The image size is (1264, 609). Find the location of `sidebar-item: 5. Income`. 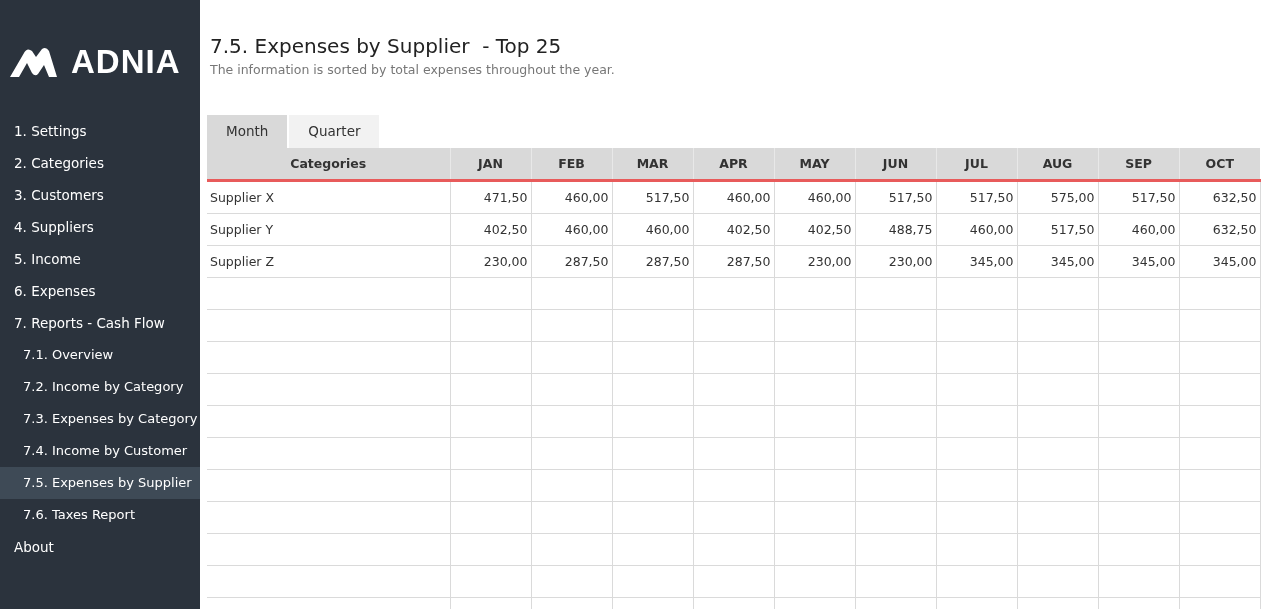

sidebar-item: 5. Income is located at coordinates (100, 259).